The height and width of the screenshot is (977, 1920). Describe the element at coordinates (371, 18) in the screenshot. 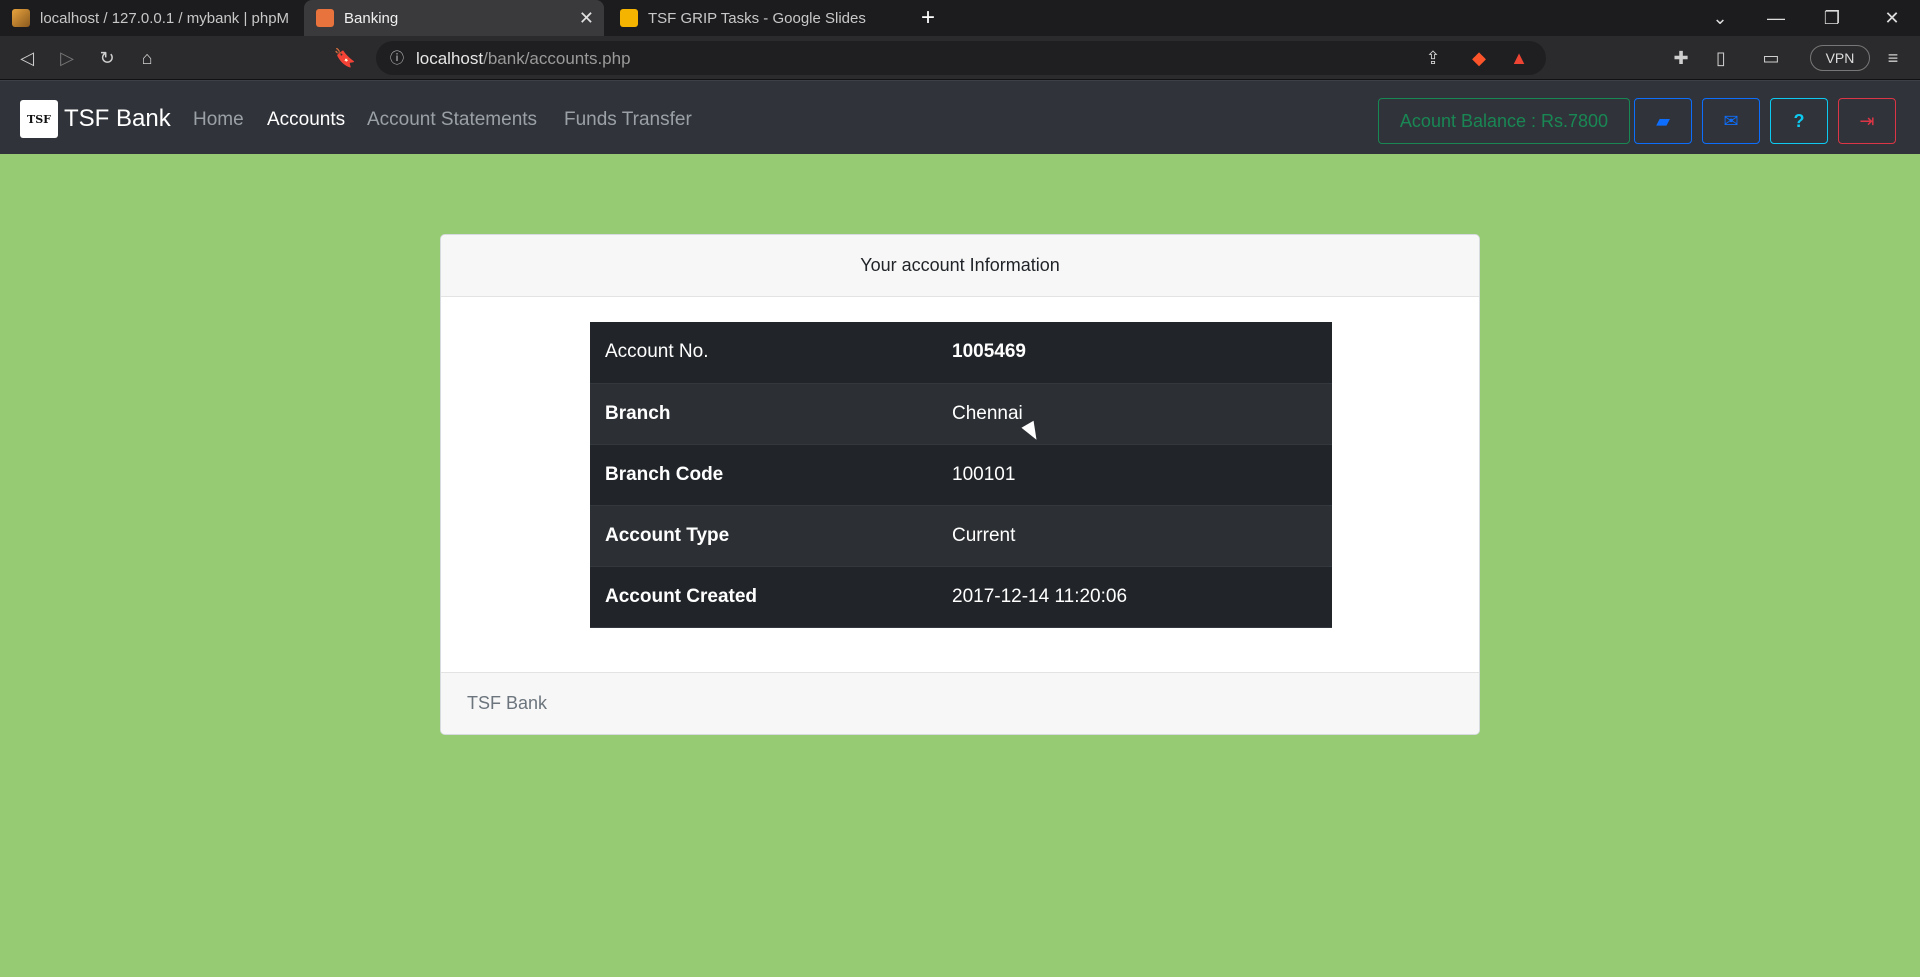

I see `tab-title: Banking` at that location.